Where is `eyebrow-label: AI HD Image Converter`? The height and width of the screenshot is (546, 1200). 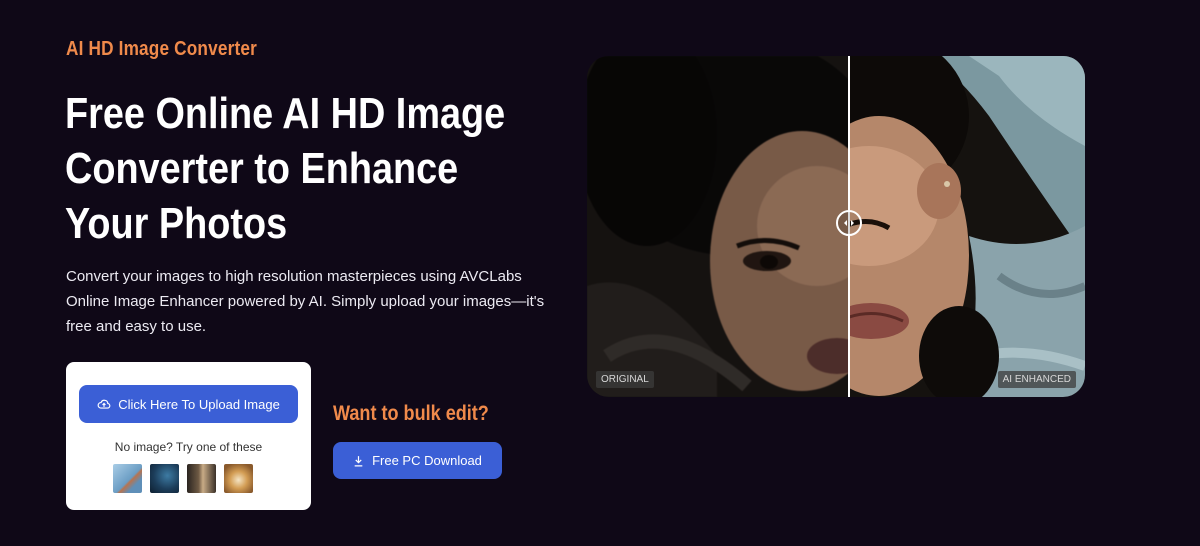 eyebrow-label: AI HD Image Converter is located at coordinates (161, 49).